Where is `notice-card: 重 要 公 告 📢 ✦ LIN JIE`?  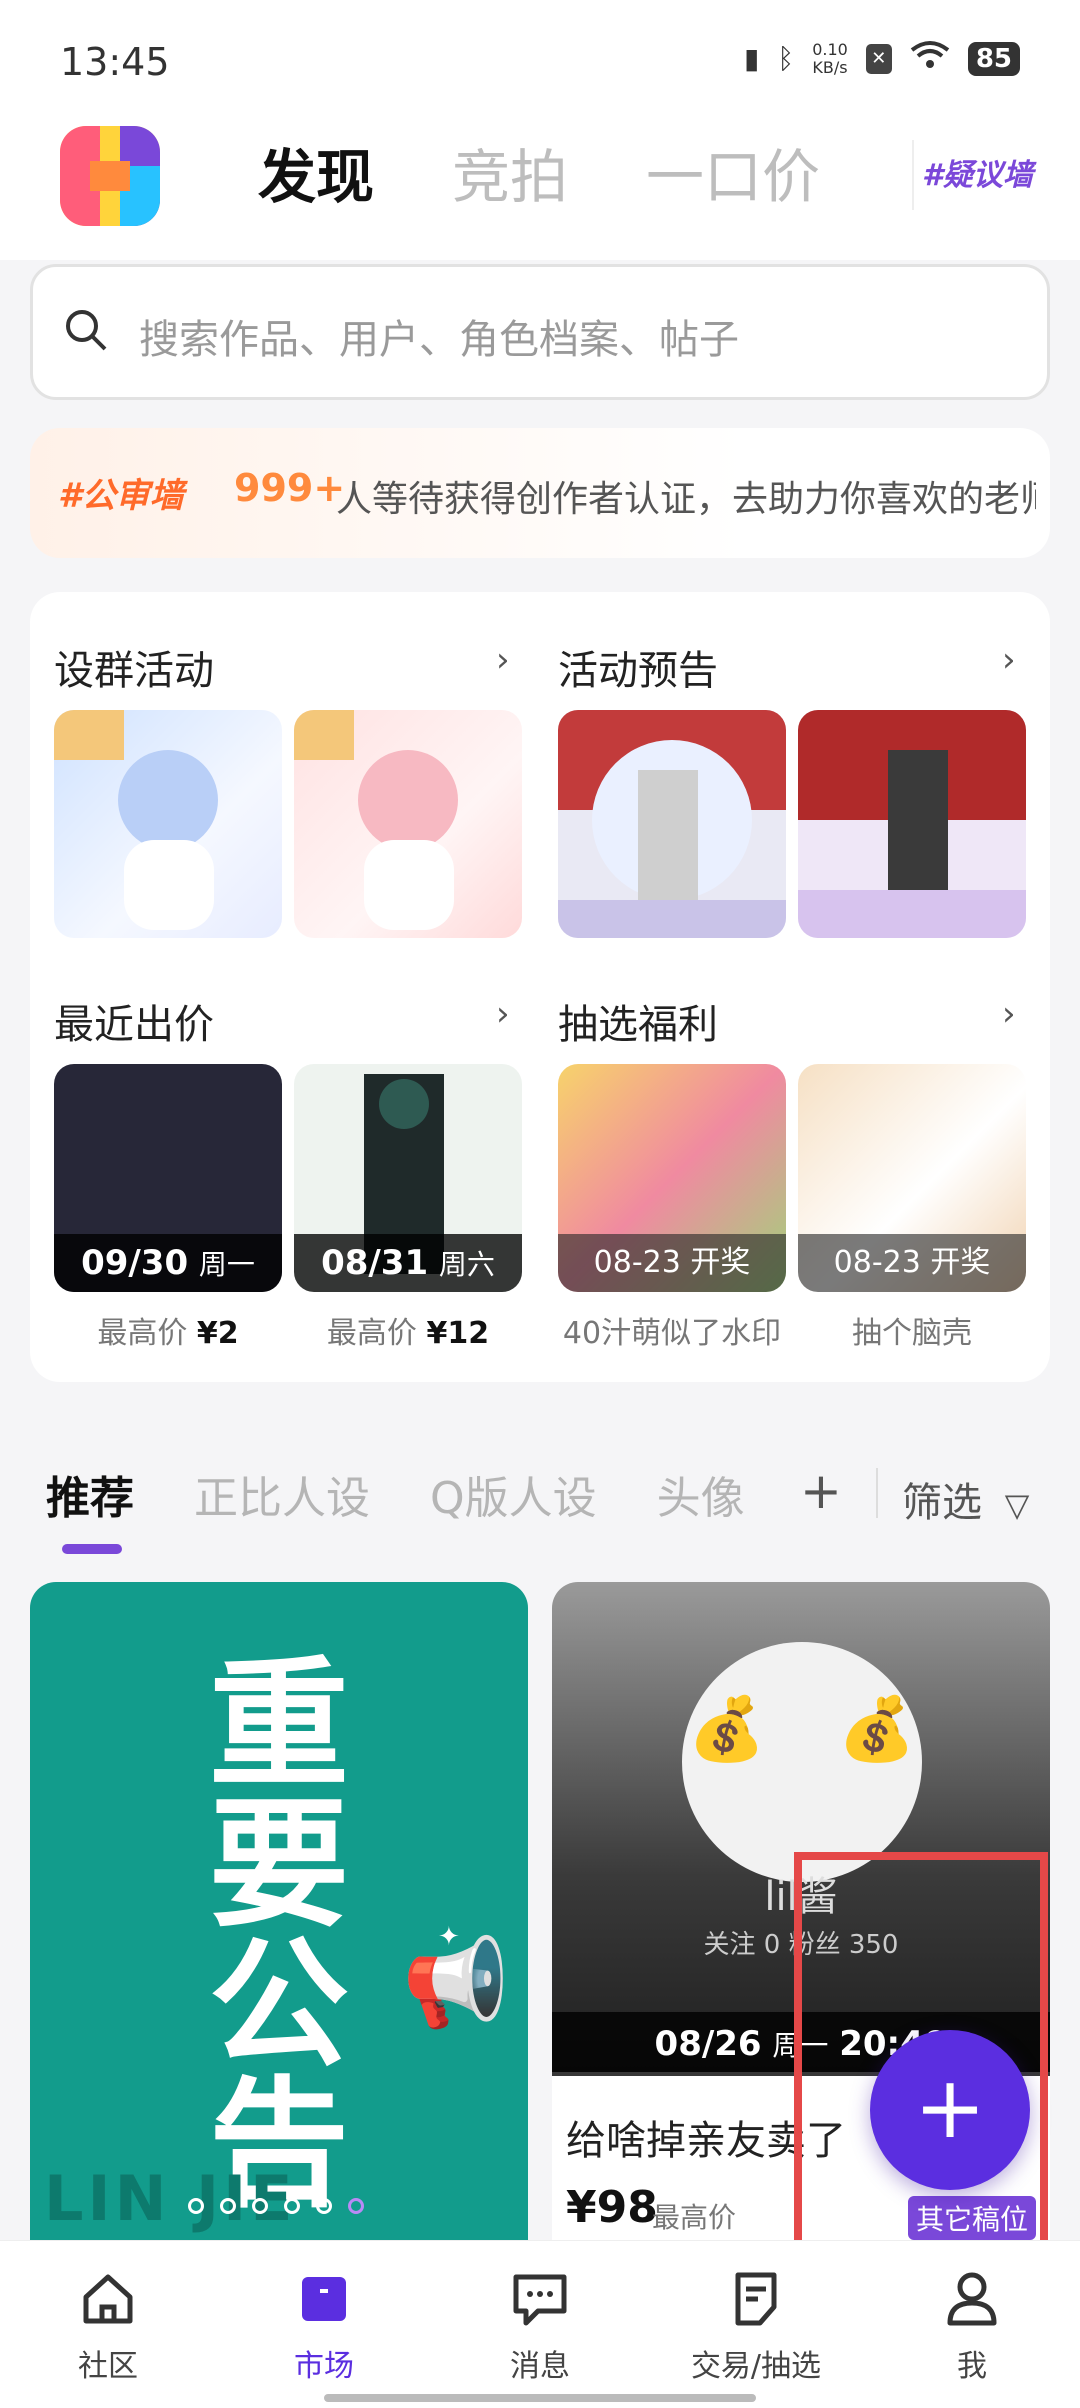 notice-card: 重 要 公 告 📢 ✦ LIN JIE is located at coordinates (279, 1912).